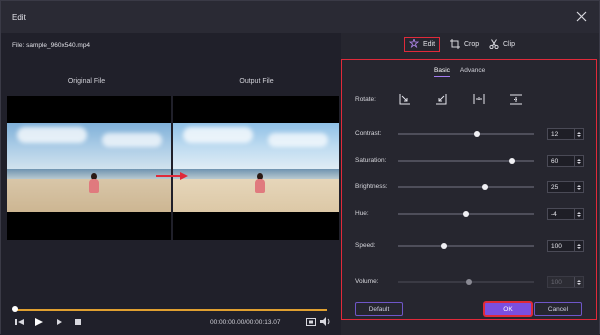  I want to click on saturation-slider, so click(466, 161).